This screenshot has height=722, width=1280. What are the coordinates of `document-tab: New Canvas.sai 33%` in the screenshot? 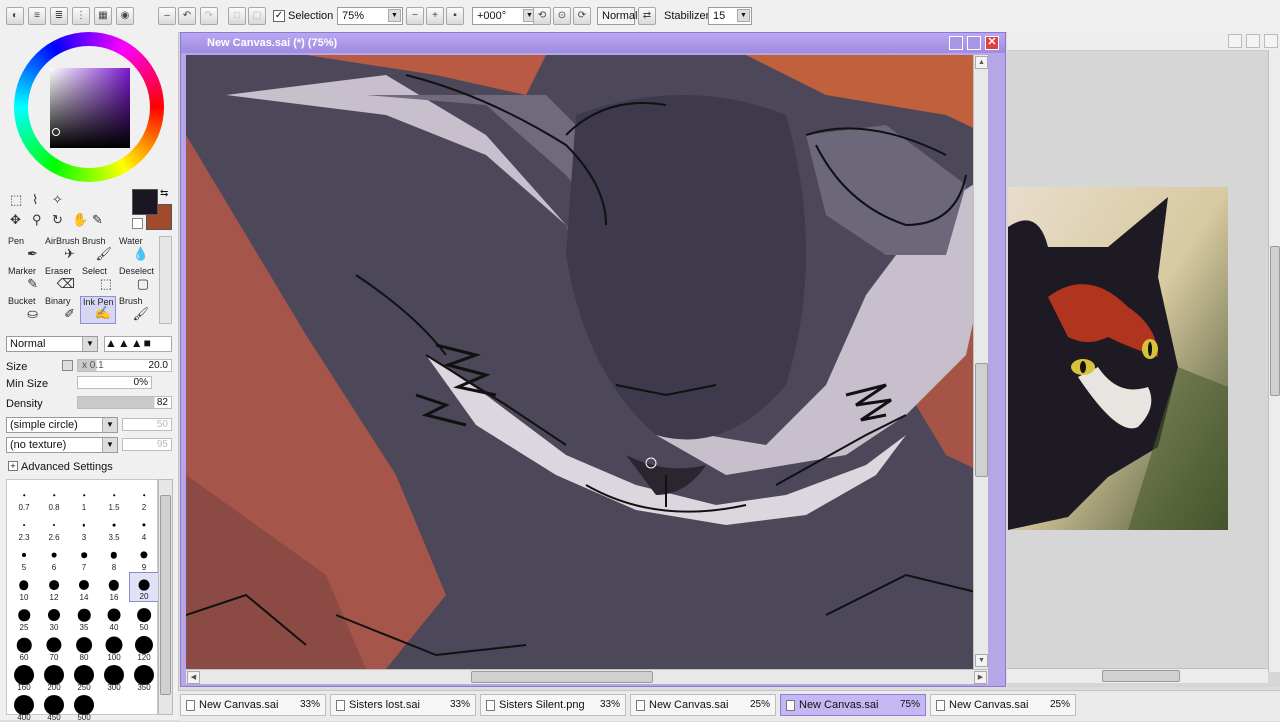 It's located at (253, 705).